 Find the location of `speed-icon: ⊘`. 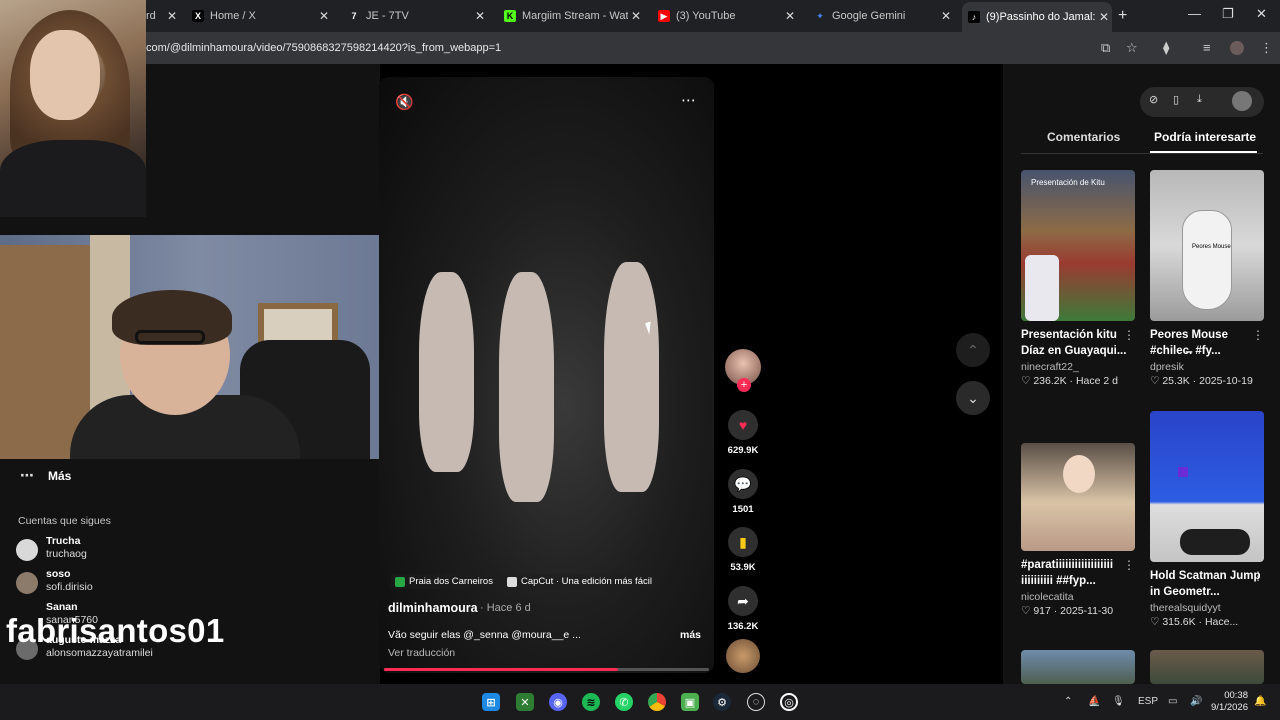

speed-icon: ⊘ is located at coordinates (1153, 99).